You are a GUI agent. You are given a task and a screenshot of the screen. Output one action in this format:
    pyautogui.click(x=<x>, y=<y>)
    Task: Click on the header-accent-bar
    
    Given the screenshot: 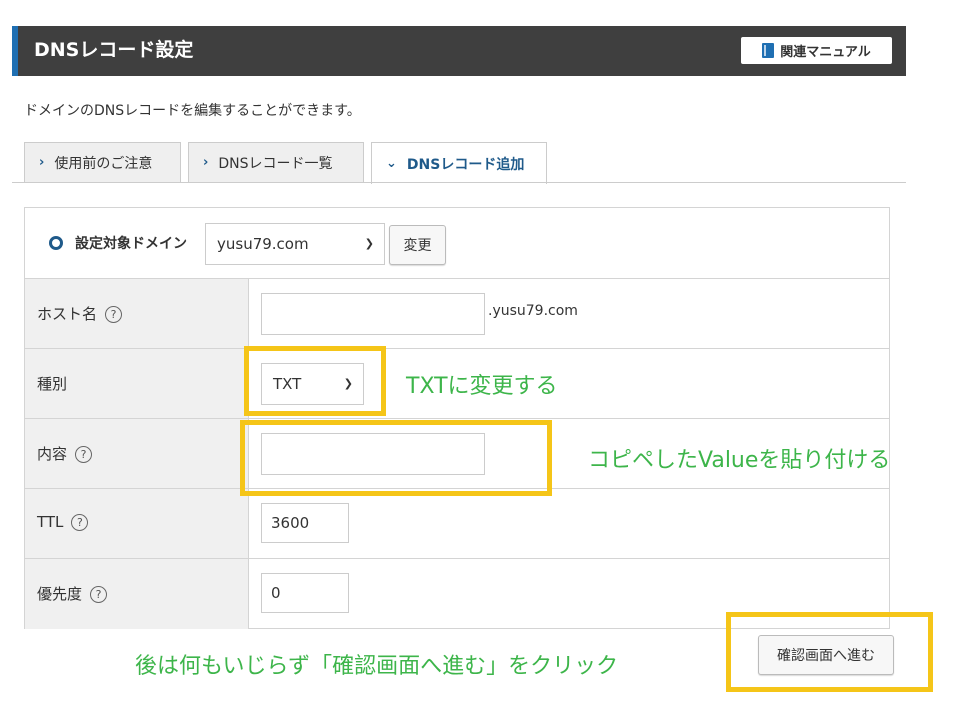 What is the action you would take?
    pyautogui.click(x=15, y=51)
    